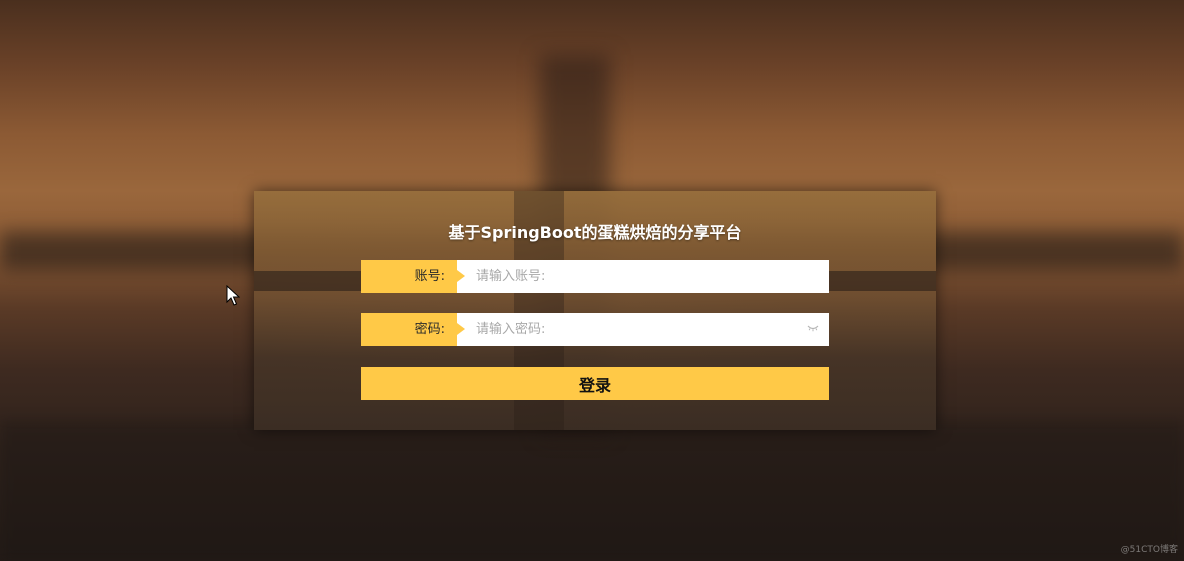 Image resolution: width=1184 pixels, height=561 pixels. I want to click on watermark: @51CTO博客, so click(1149, 550).